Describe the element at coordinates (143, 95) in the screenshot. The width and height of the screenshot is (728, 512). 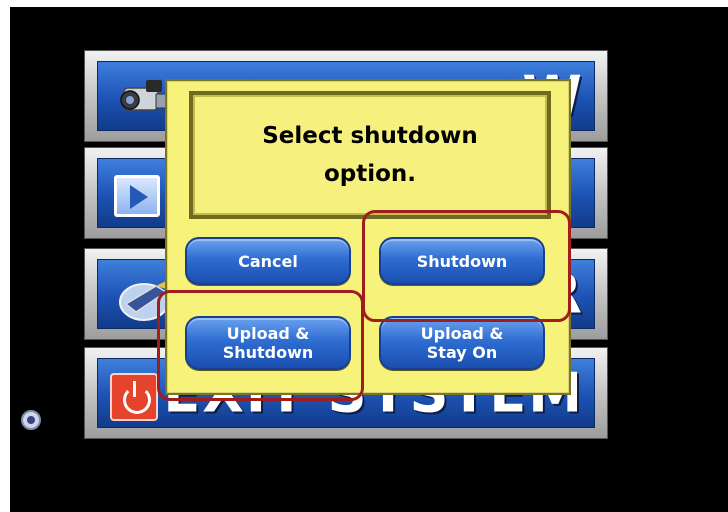
I see `video-camera-icon` at that location.